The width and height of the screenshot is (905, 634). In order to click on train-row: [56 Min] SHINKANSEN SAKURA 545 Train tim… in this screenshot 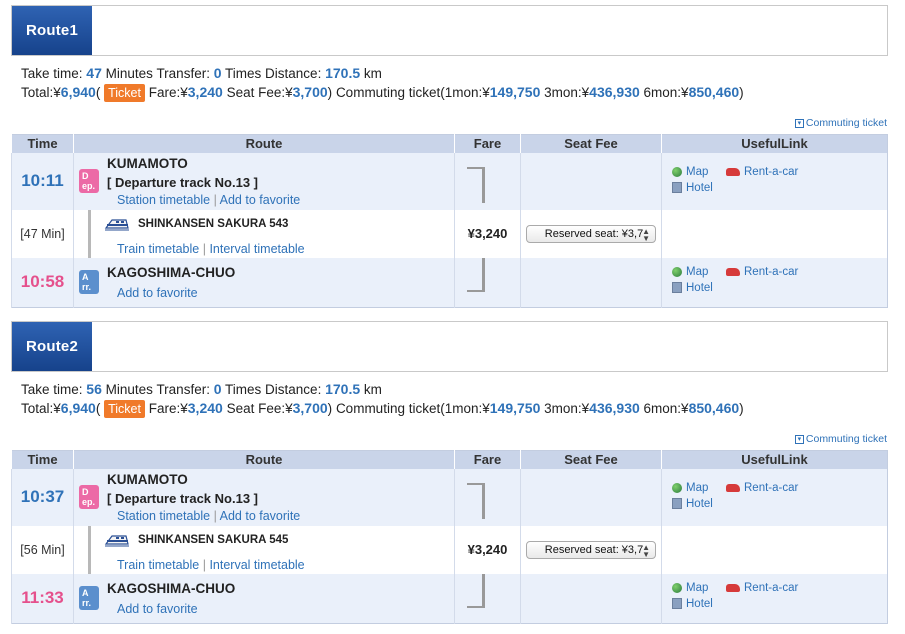, I will do `click(449, 549)`.